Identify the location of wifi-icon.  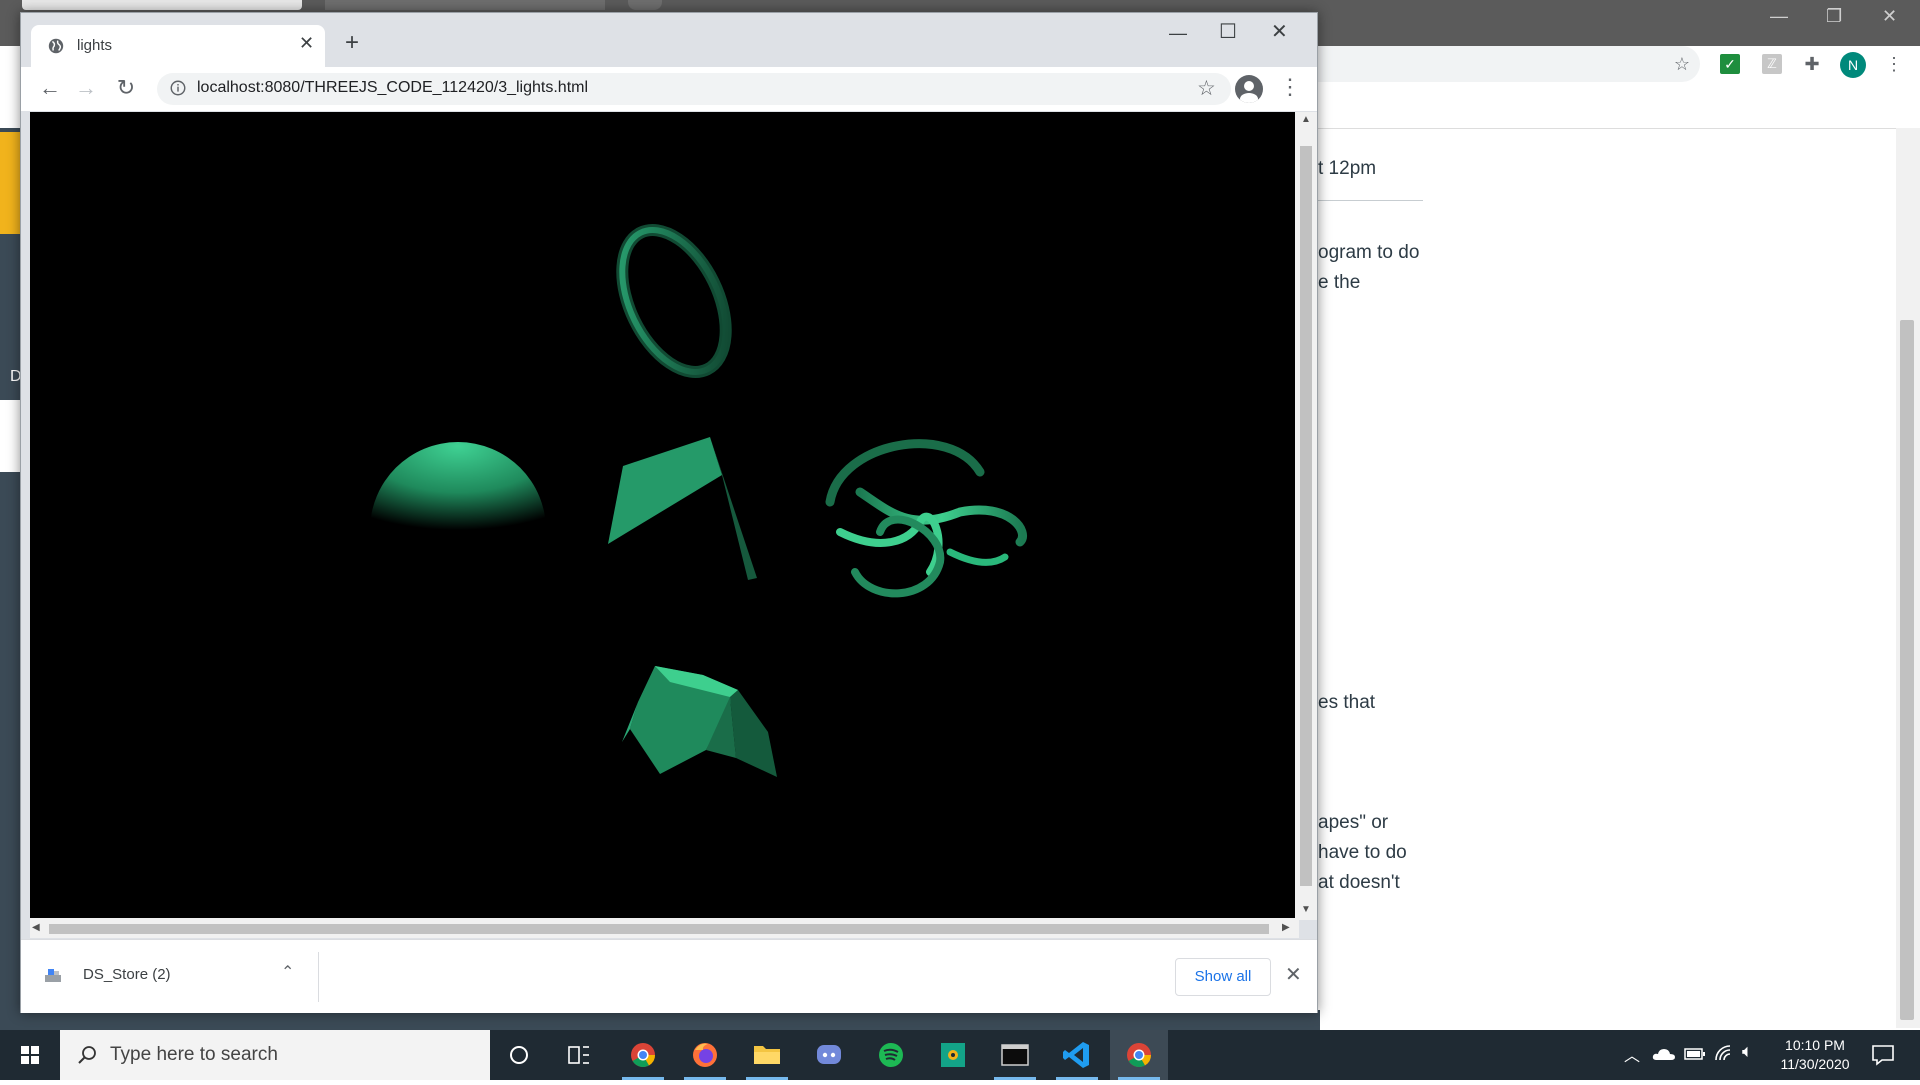
(1725, 1054).